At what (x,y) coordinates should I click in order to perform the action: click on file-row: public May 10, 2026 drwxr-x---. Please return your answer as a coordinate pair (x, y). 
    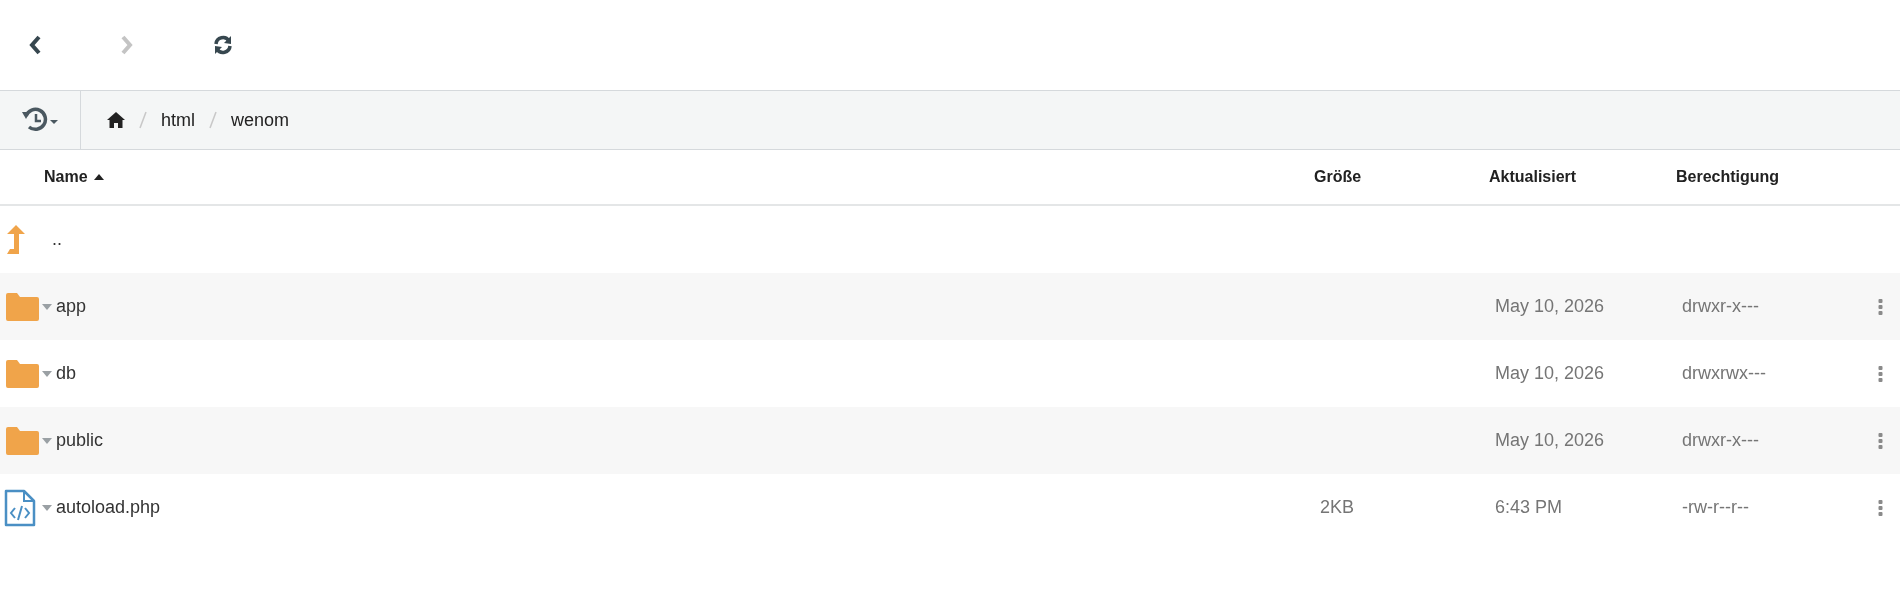
    Looking at the image, I should click on (950, 440).